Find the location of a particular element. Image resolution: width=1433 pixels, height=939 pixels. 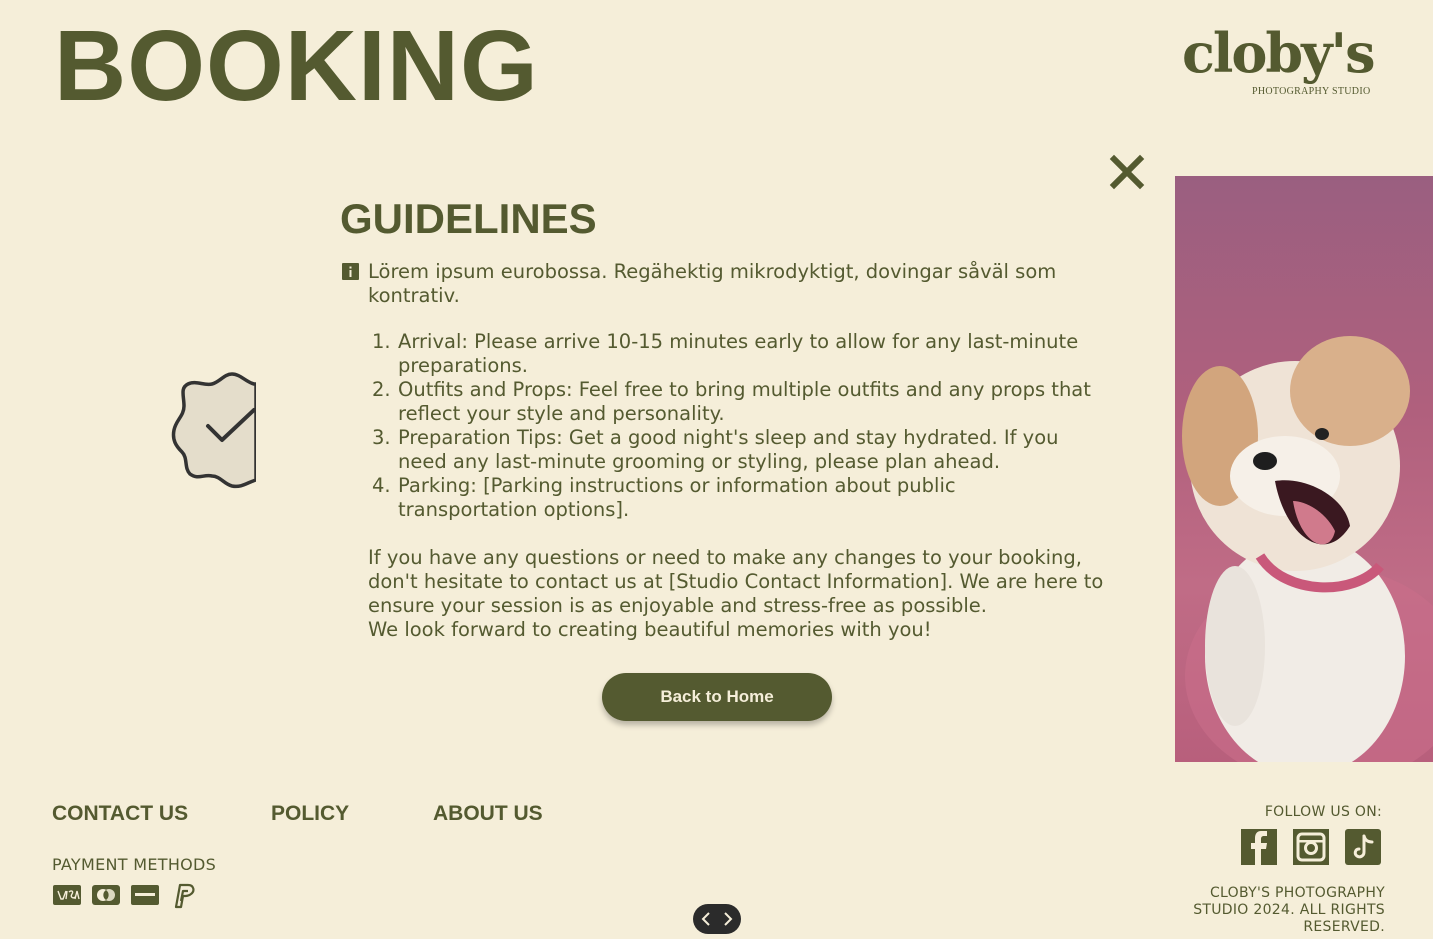

verified-badge-icon is located at coordinates (213, 430).